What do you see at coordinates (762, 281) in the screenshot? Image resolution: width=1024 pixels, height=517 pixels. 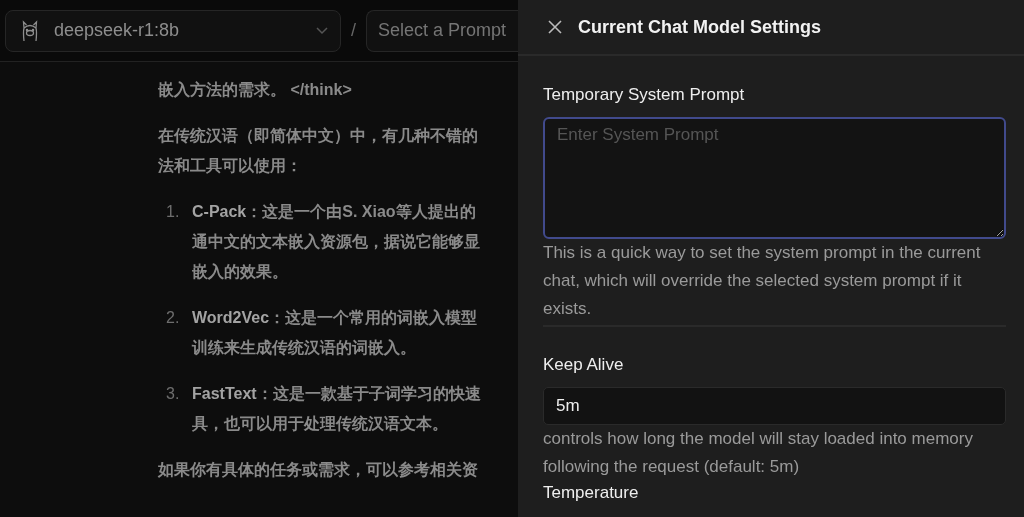 I see `help-text: This is a quick way to set the system prompt in the current chat, which will override the selected system prompt if it exists.` at bounding box center [762, 281].